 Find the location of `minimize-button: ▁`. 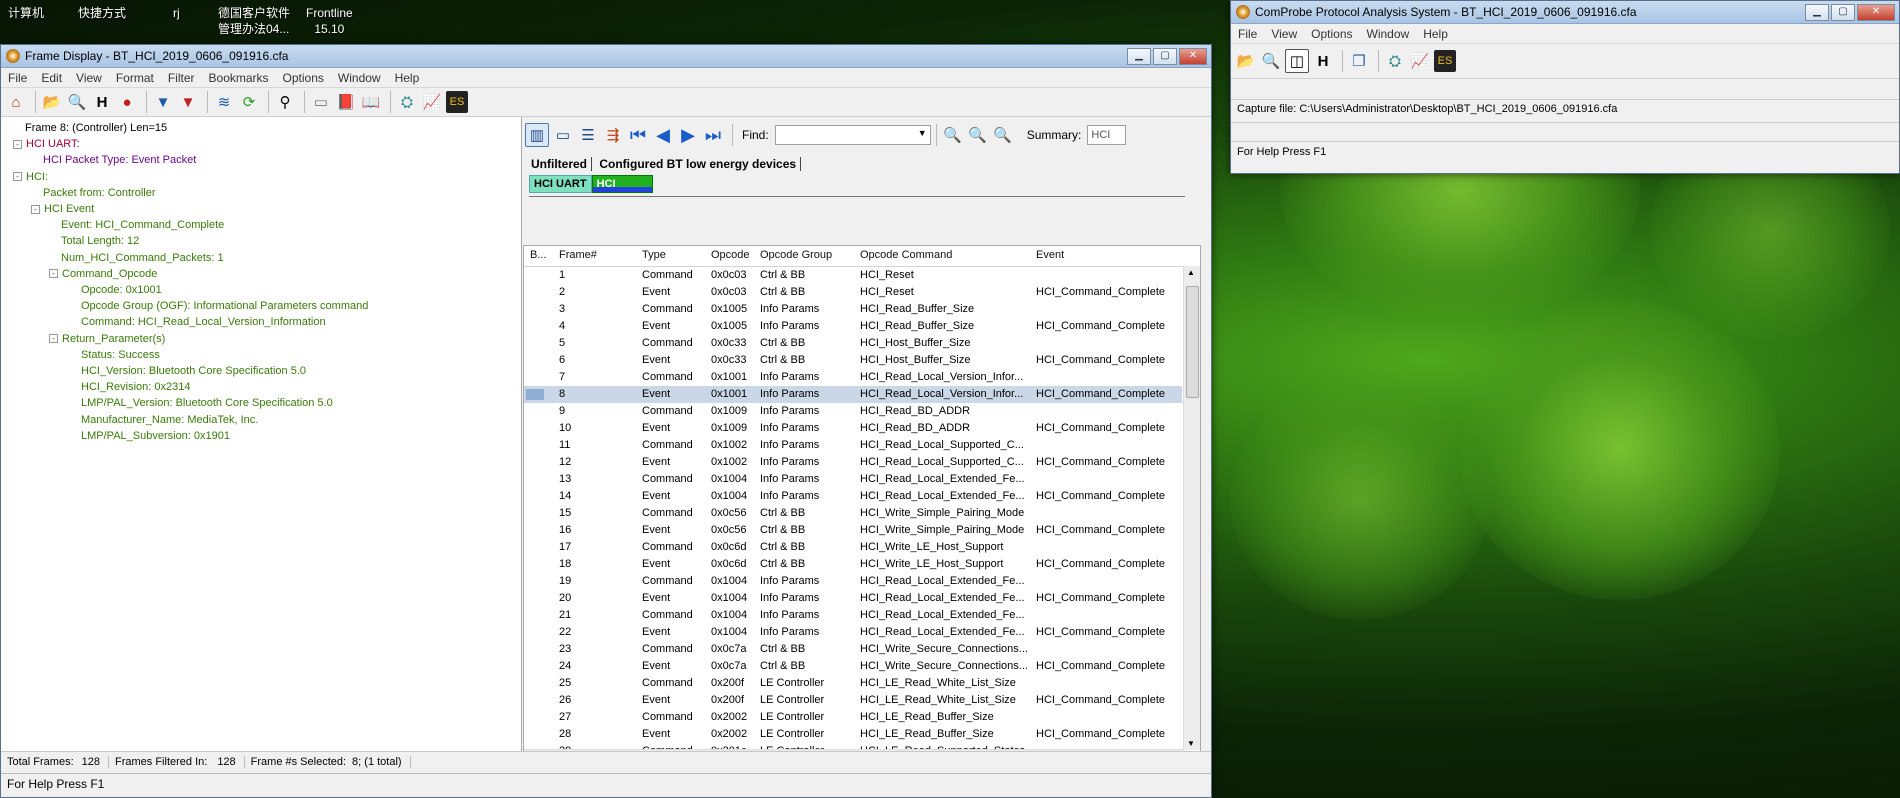

minimize-button: ▁ is located at coordinates (1817, 12).